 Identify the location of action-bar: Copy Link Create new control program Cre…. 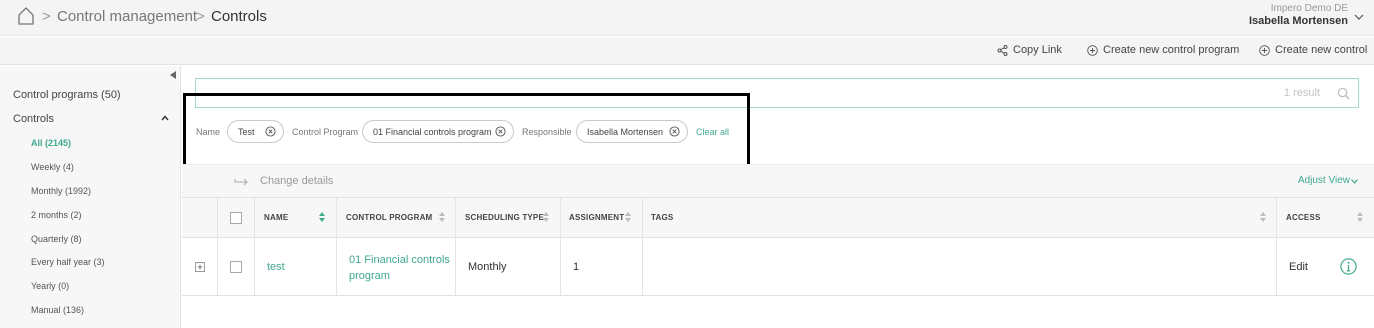
(687, 51).